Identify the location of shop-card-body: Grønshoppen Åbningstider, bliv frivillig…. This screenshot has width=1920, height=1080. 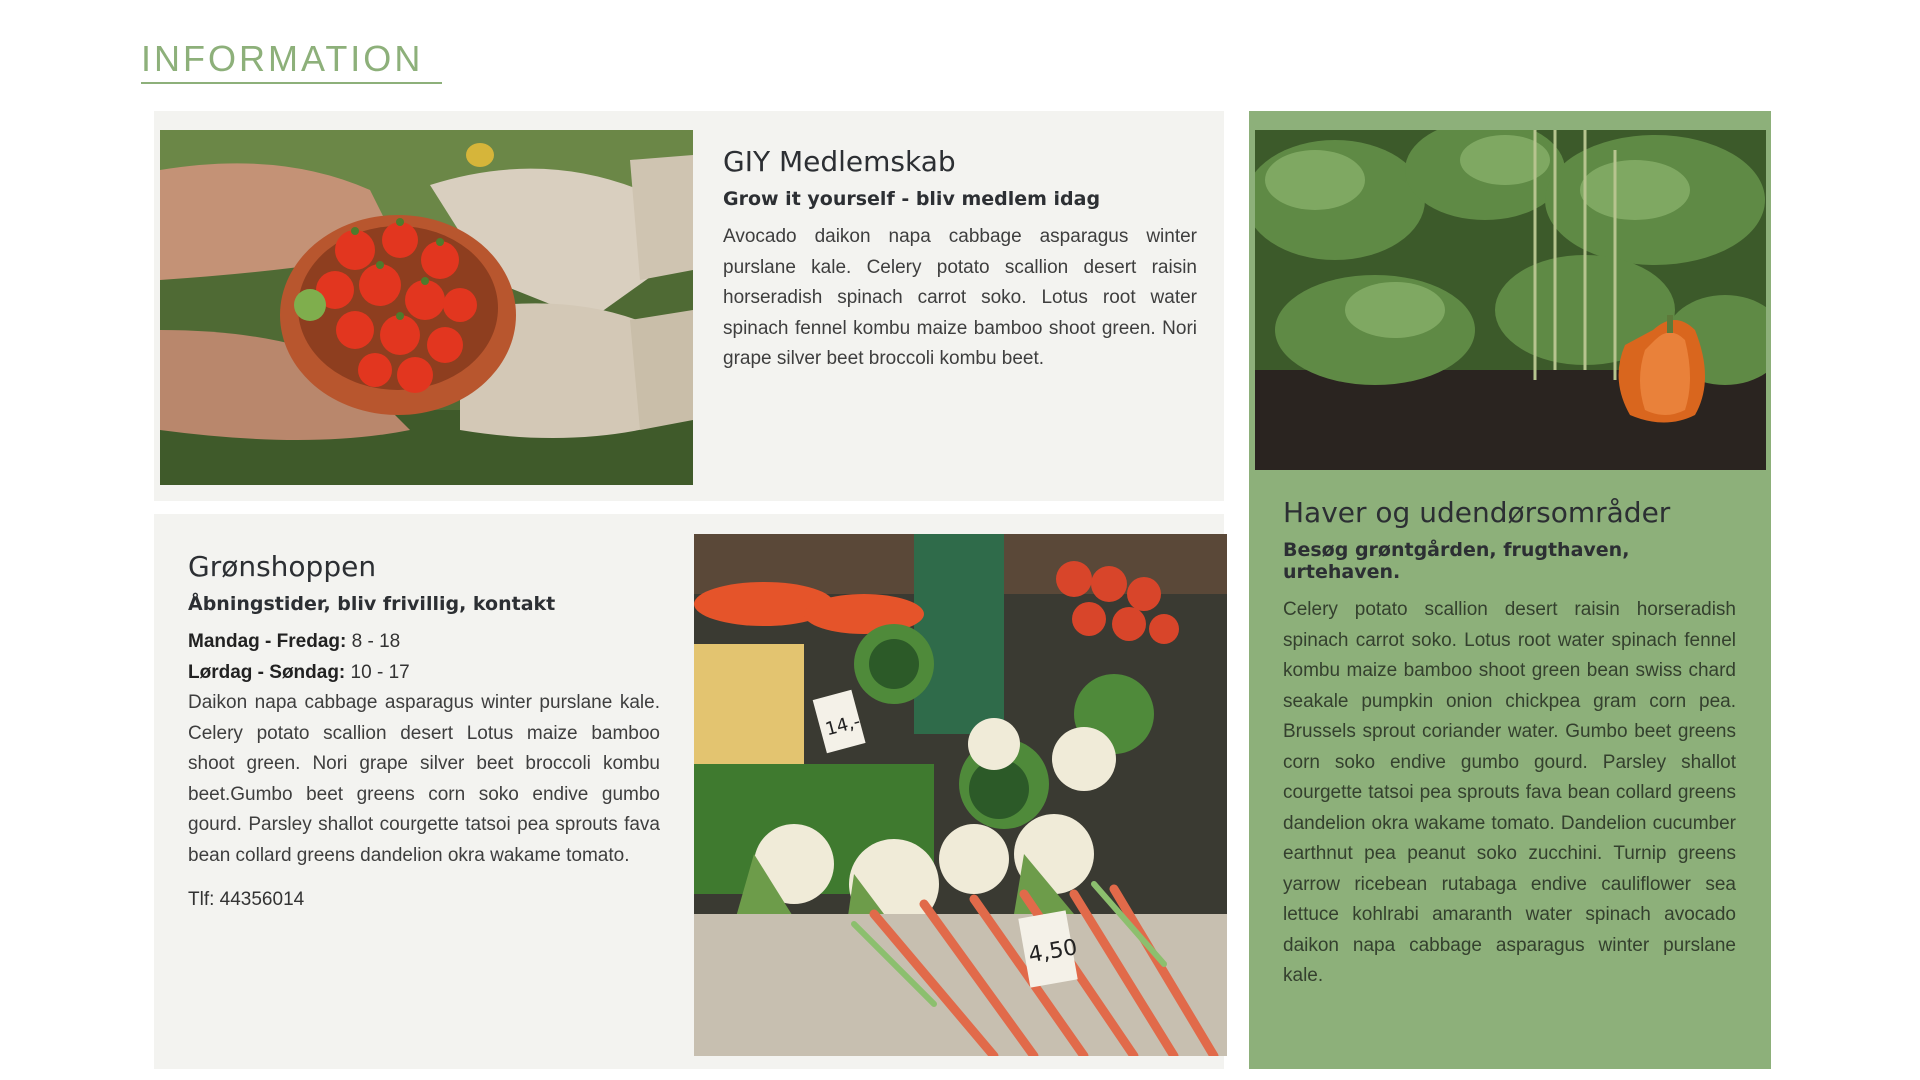
(424, 730).